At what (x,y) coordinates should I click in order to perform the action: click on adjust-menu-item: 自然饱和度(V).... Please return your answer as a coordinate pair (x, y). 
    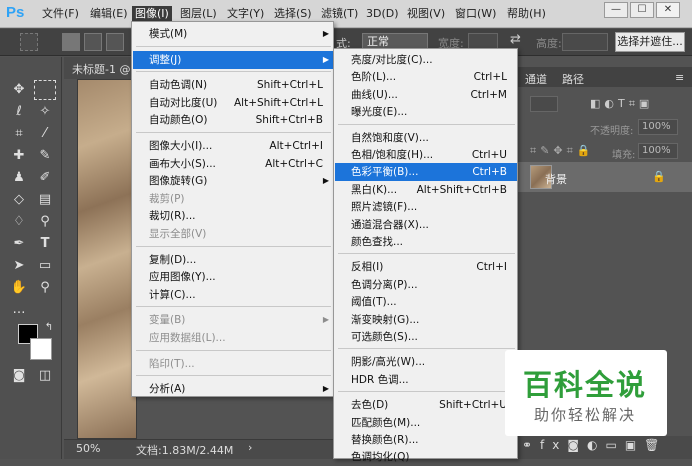
    Looking at the image, I should click on (426, 138).